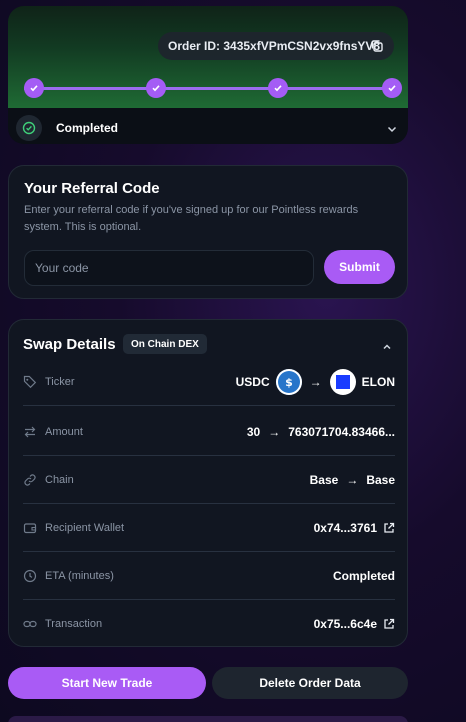 The width and height of the screenshot is (466, 722). What do you see at coordinates (387, 349) in the screenshot?
I see `chevron-up-icon` at bounding box center [387, 349].